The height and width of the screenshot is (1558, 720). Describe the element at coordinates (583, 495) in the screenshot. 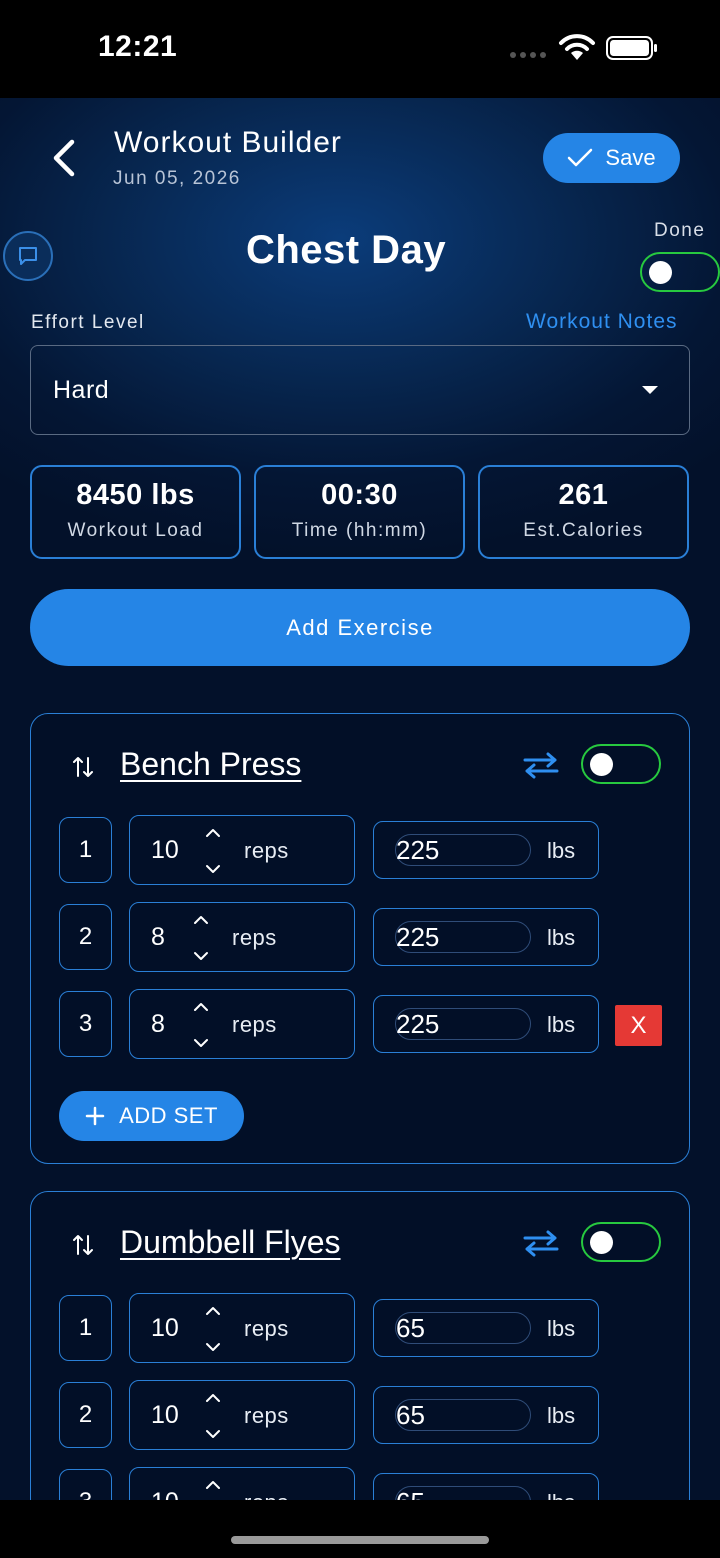

I see `stat-value: 261` at that location.